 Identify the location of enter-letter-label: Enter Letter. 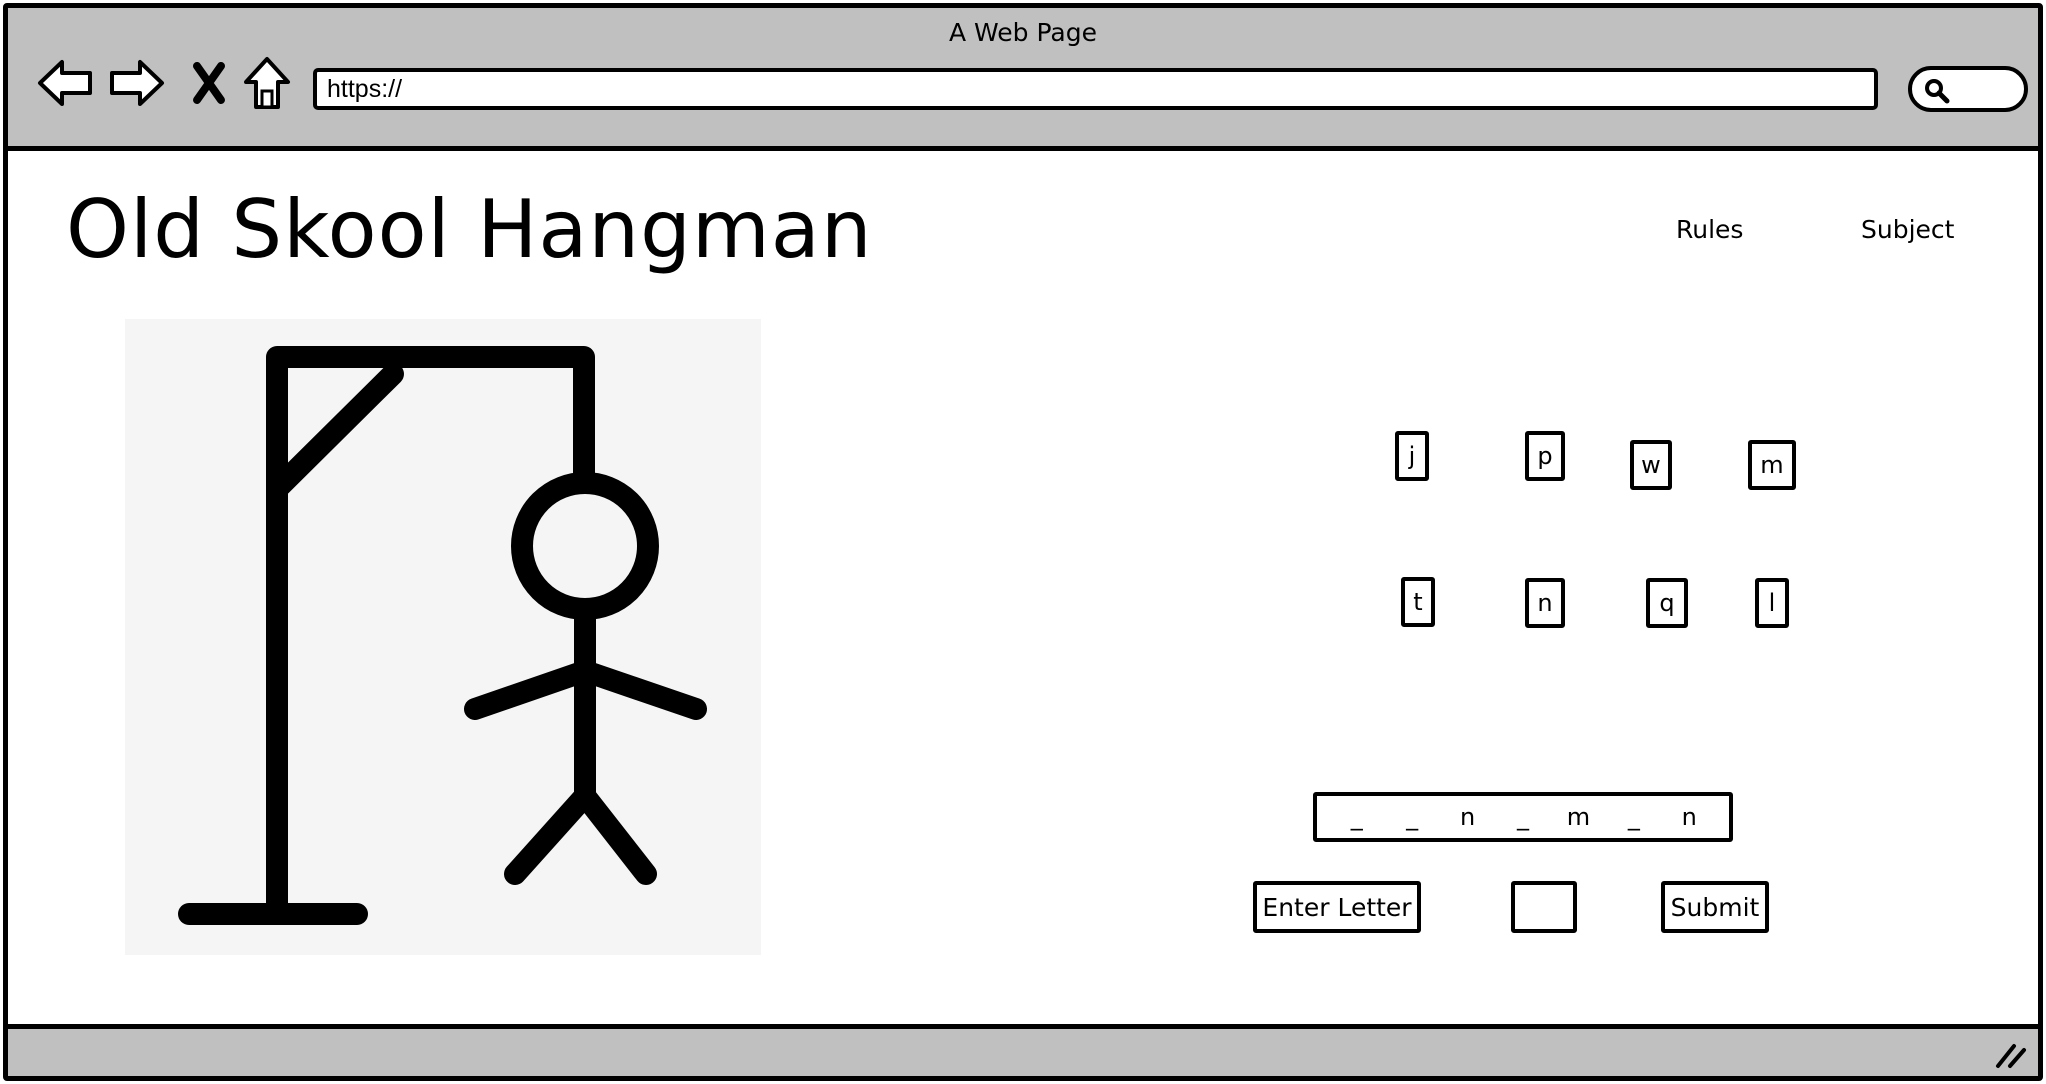
(1337, 907).